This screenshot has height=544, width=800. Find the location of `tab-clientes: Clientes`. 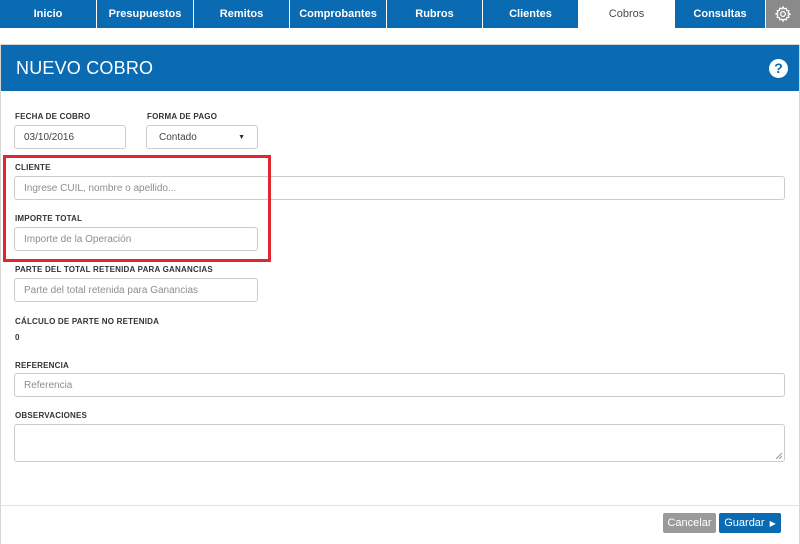

tab-clientes: Clientes is located at coordinates (531, 14).